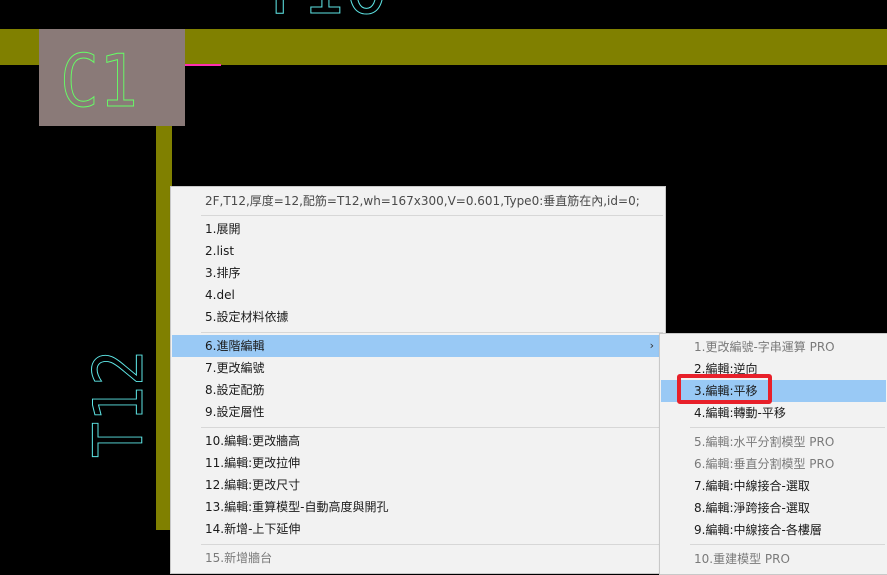 This screenshot has width=887, height=575. Describe the element at coordinates (773, 530) in the screenshot. I see `submenu-item-centerline-join-floors: 9.編輯:中線接合-各樓層` at that location.